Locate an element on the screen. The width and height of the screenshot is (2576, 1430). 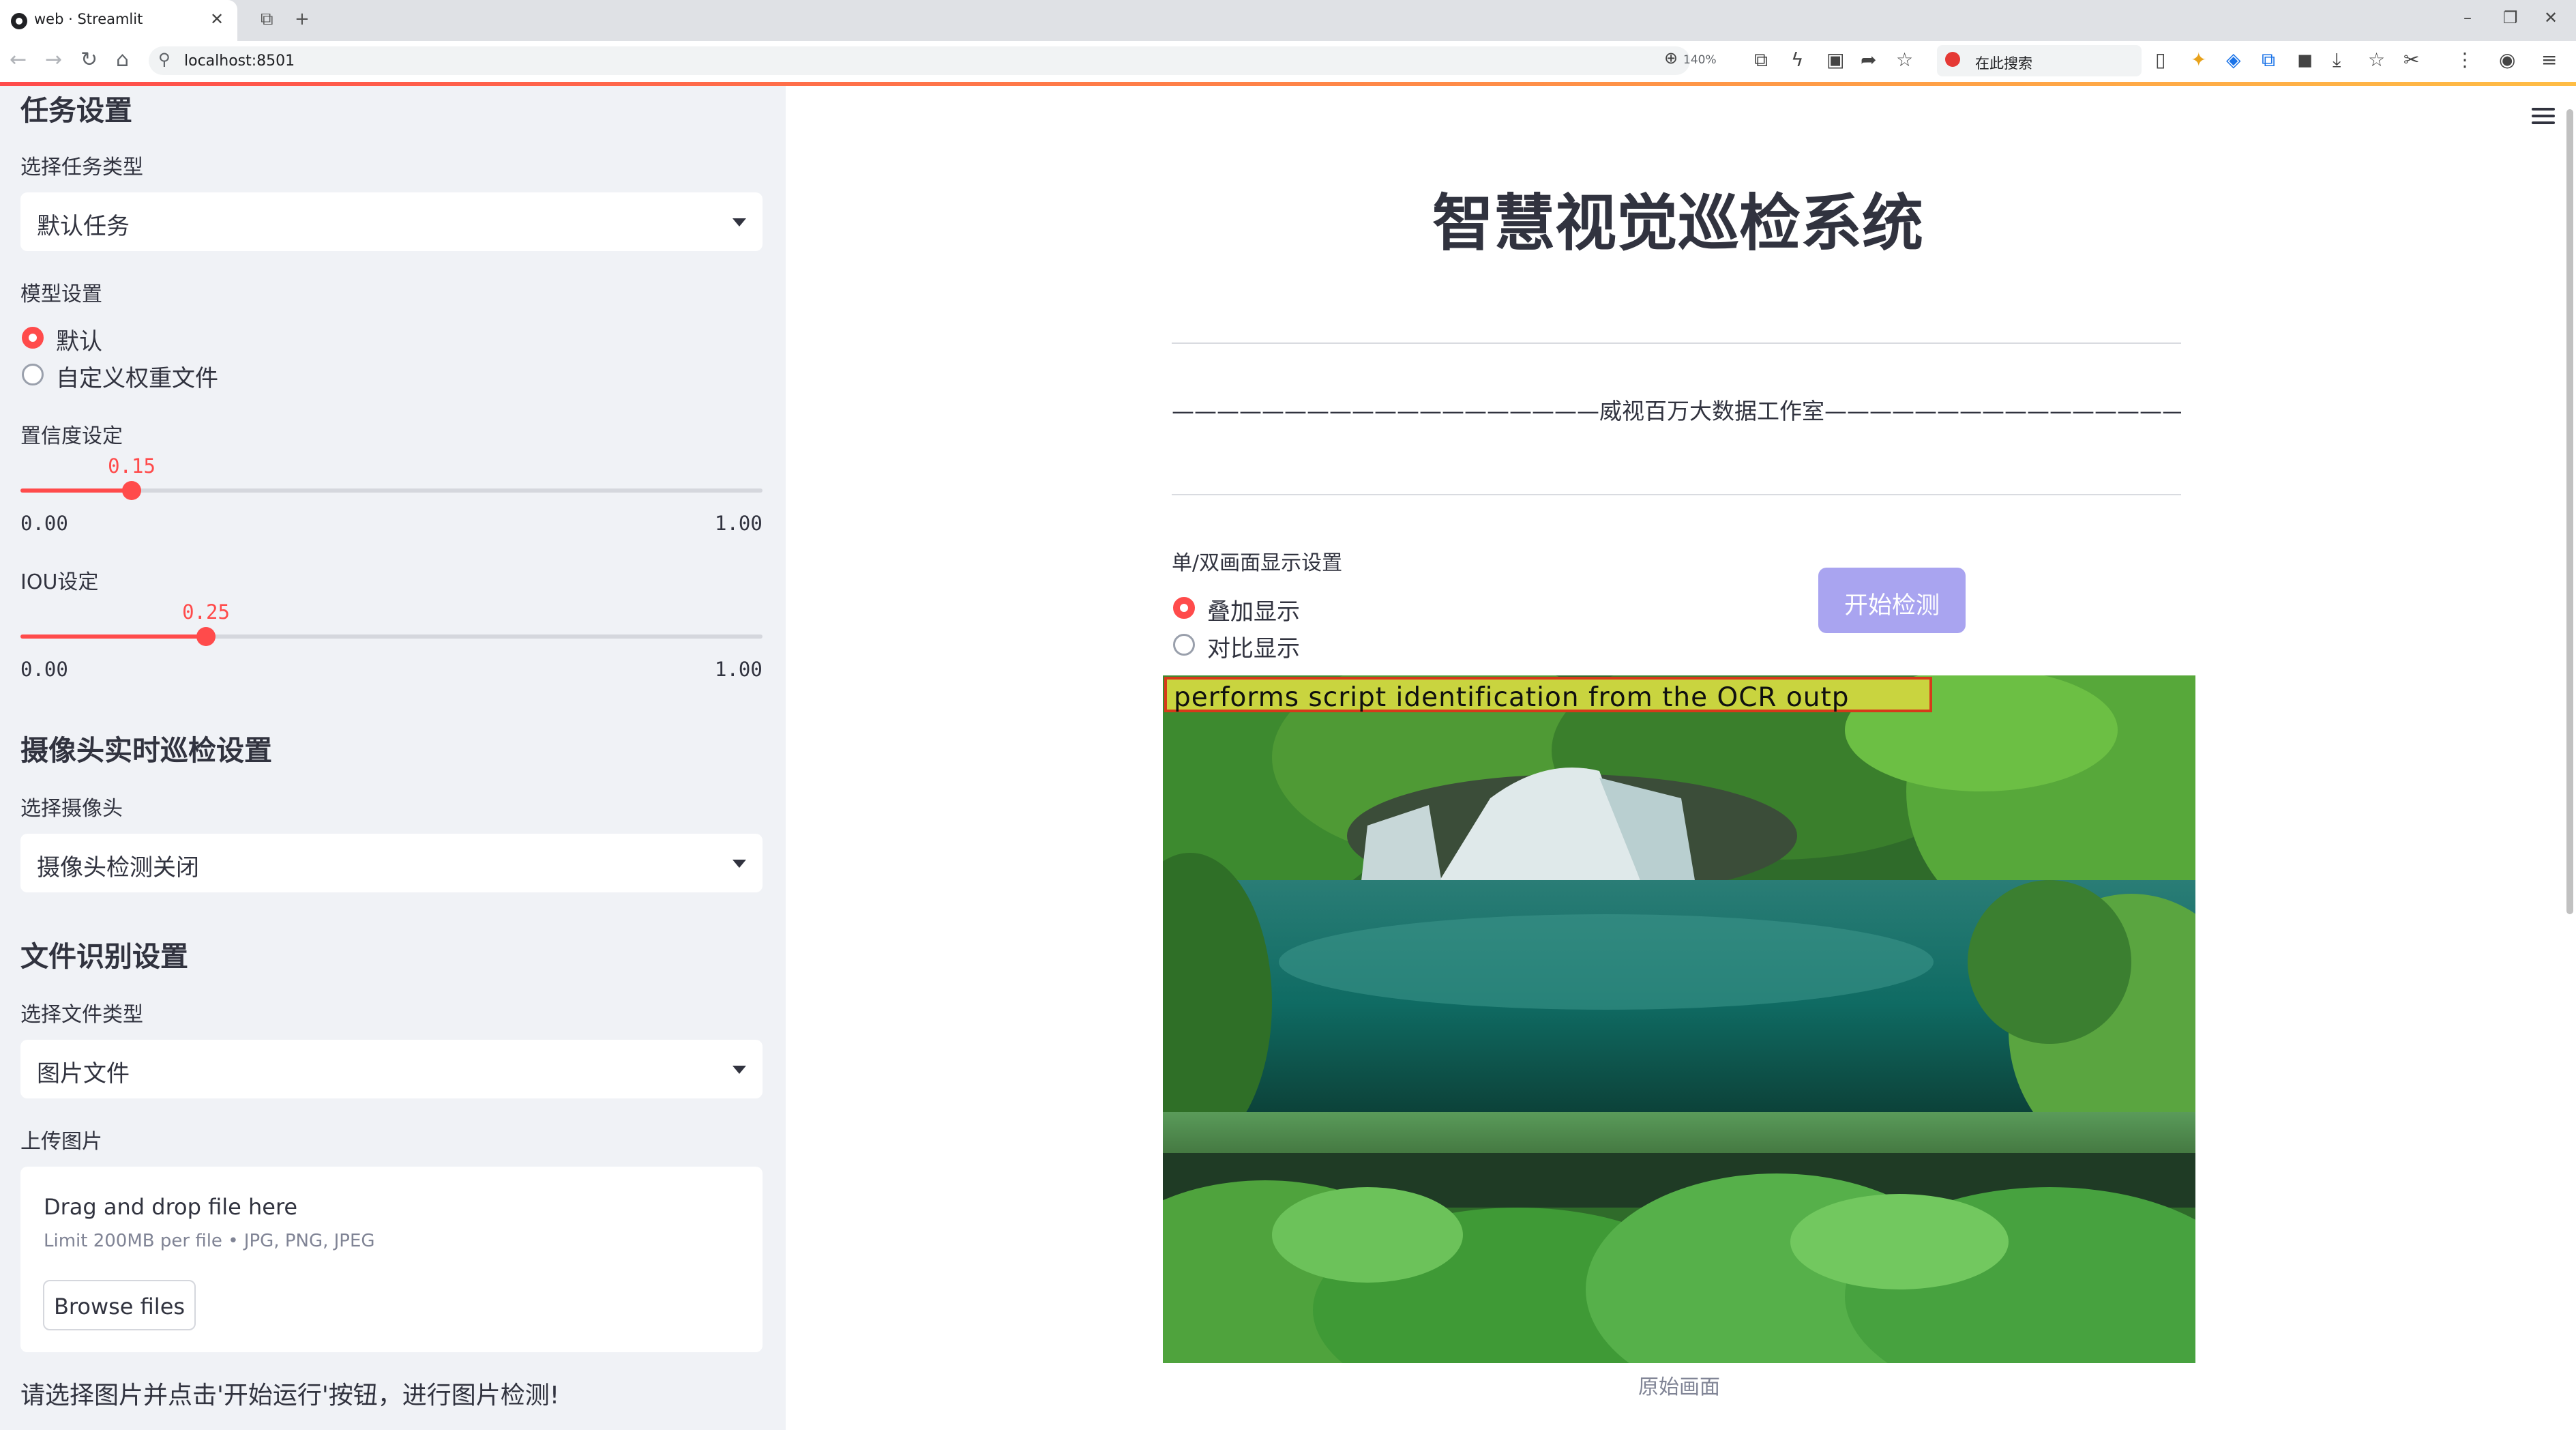
confidence-slider-fill is located at coordinates (76, 491).